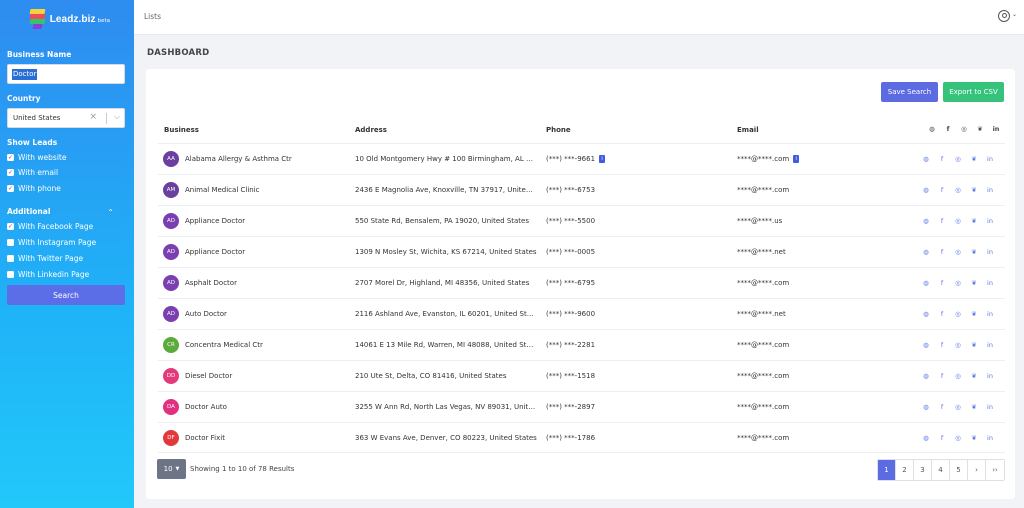  I want to click on export-csv-button: Export to CSV, so click(973, 92).